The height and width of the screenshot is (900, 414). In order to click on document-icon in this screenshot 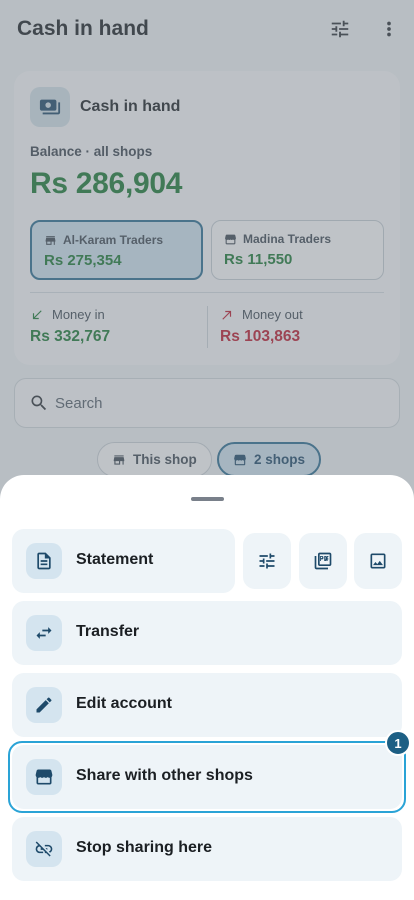, I will do `click(44, 561)`.